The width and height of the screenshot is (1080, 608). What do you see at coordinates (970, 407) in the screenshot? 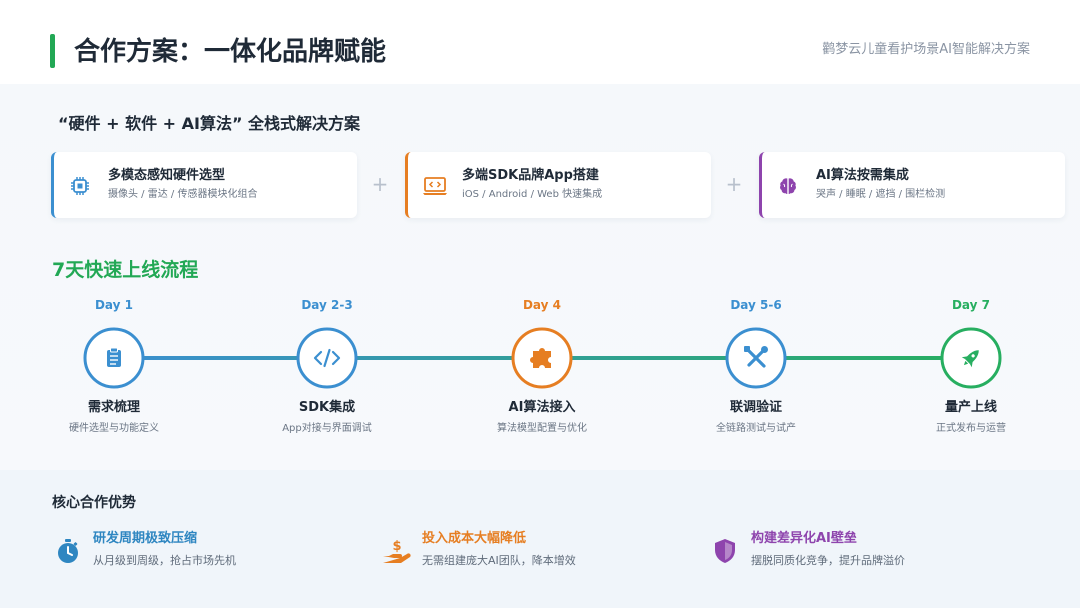
I see `step-name-5: 量产上线` at bounding box center [970, 407].